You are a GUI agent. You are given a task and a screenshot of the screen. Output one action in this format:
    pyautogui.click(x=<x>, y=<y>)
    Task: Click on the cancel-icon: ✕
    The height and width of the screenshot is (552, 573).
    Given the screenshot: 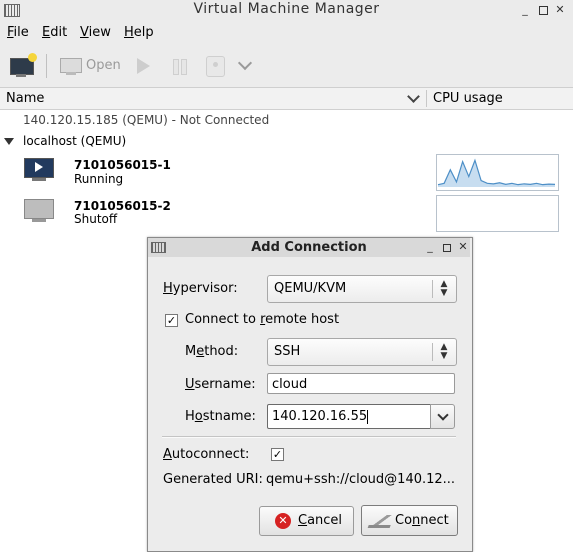 What is the action you would take?
    pyautogui.click(x=283, y=521)
    